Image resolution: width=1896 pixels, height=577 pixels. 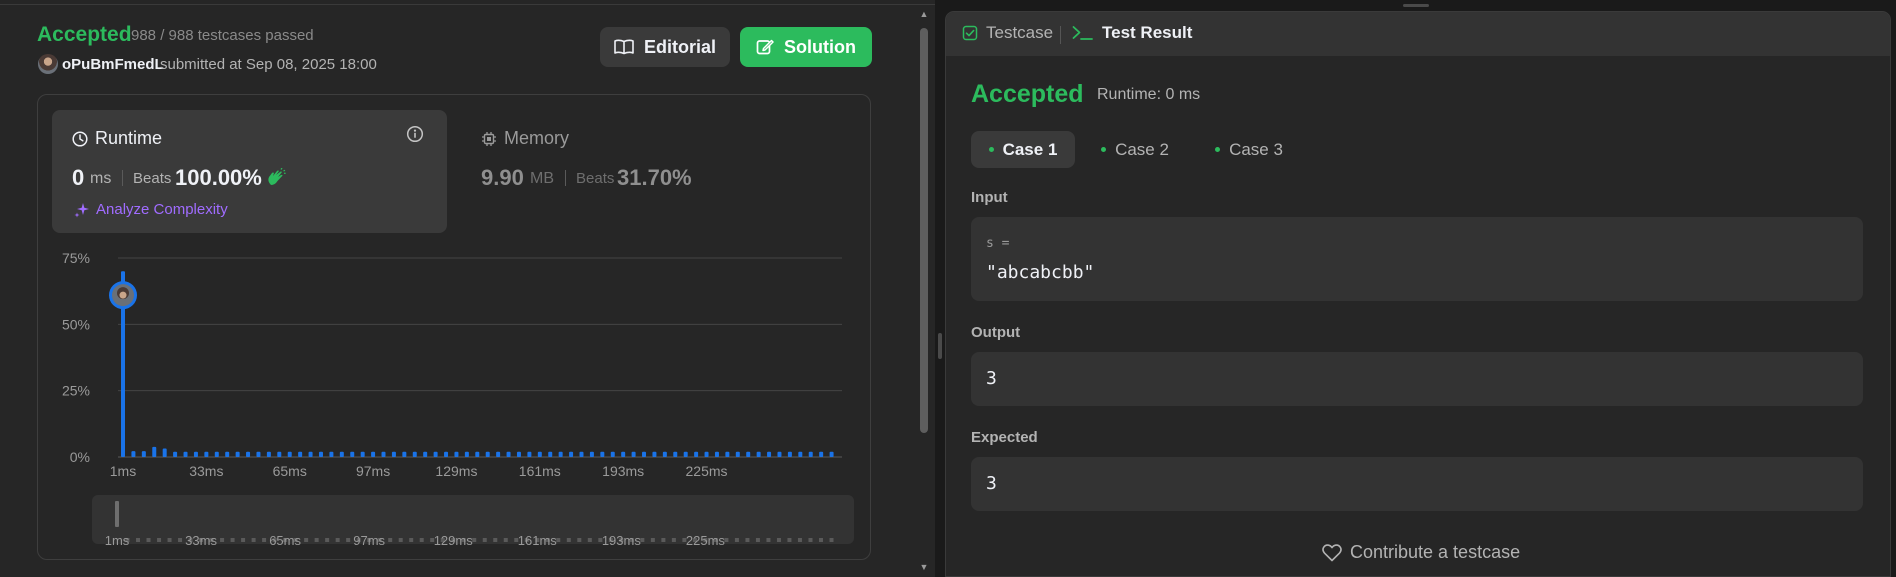 I want to click on sparkle-icon, so click(x=81, y=209).